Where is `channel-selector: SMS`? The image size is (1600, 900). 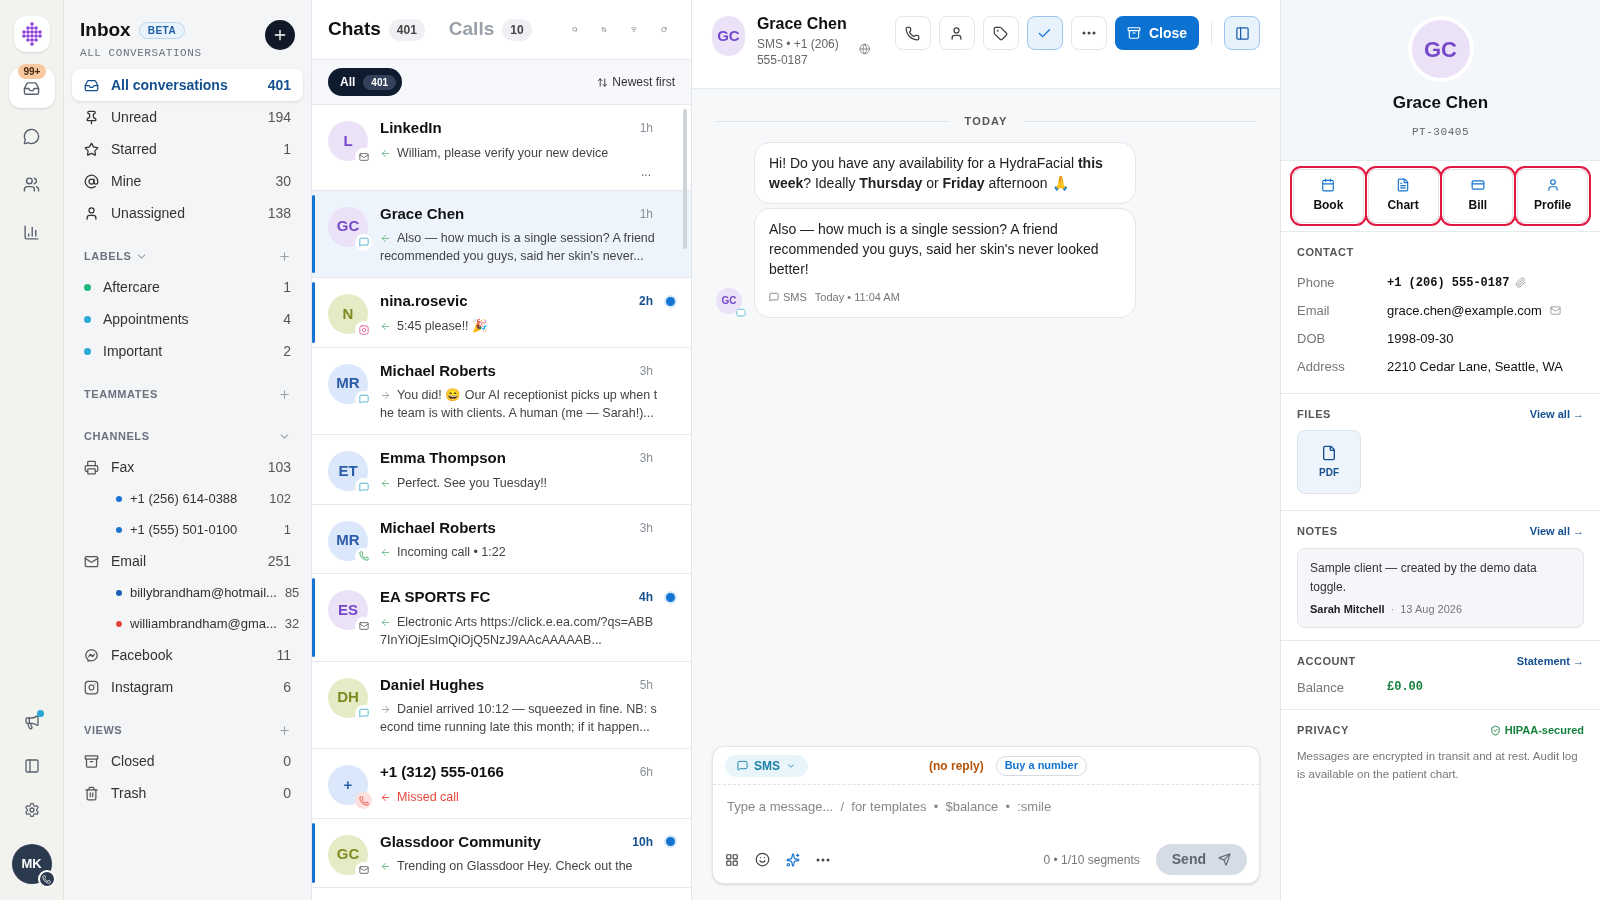 channel-selector: SMS is located at coordinates (766, 765).